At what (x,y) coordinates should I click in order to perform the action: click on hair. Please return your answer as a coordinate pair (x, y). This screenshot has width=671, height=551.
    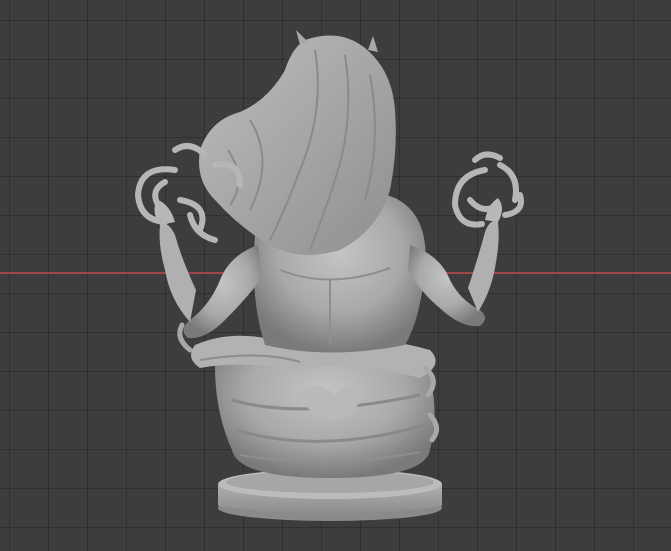
    Looking at the image, I should click on (297, 142).